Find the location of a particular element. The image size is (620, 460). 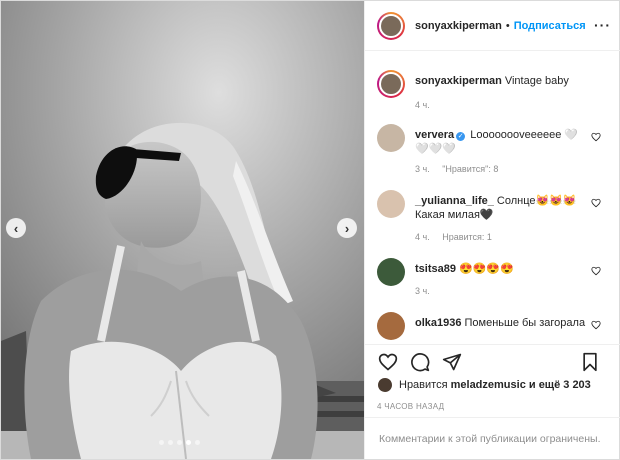

chevron-right-icon: › is located at coordinates (347, 228).